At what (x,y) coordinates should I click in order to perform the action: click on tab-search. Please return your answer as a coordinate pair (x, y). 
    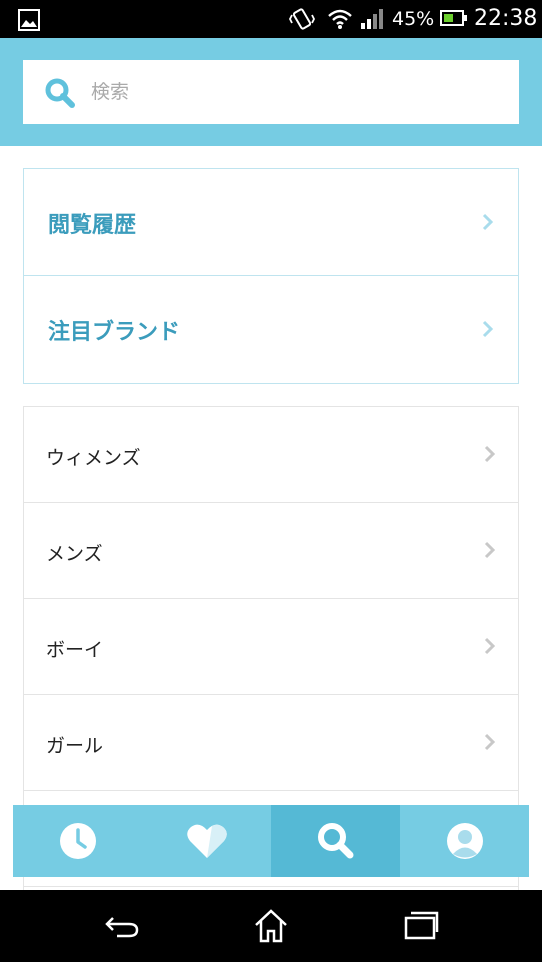
    Looking at the image, I should click on (335, 841).